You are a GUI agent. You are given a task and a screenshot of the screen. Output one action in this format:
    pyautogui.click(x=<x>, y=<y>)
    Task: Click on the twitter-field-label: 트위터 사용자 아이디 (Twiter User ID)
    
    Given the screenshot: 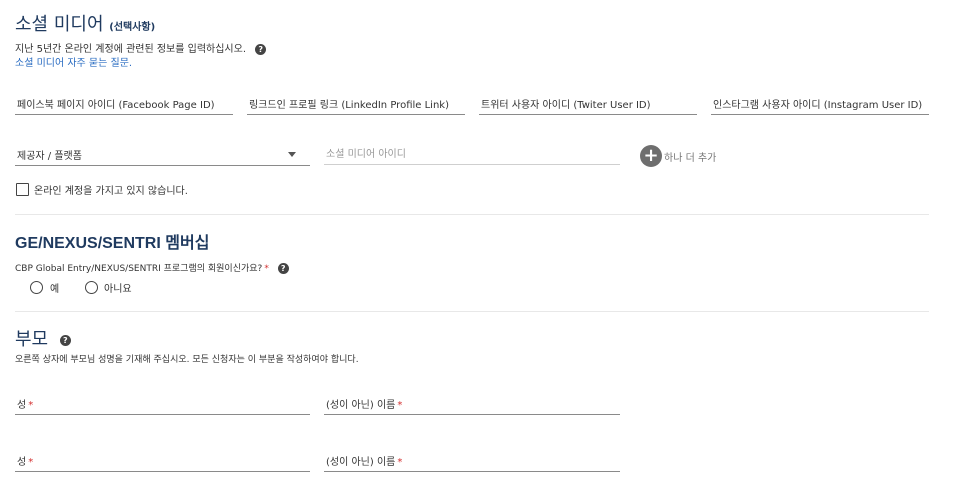 What is the action you would take?
    pyautogui.click(x=566, y=105)
    